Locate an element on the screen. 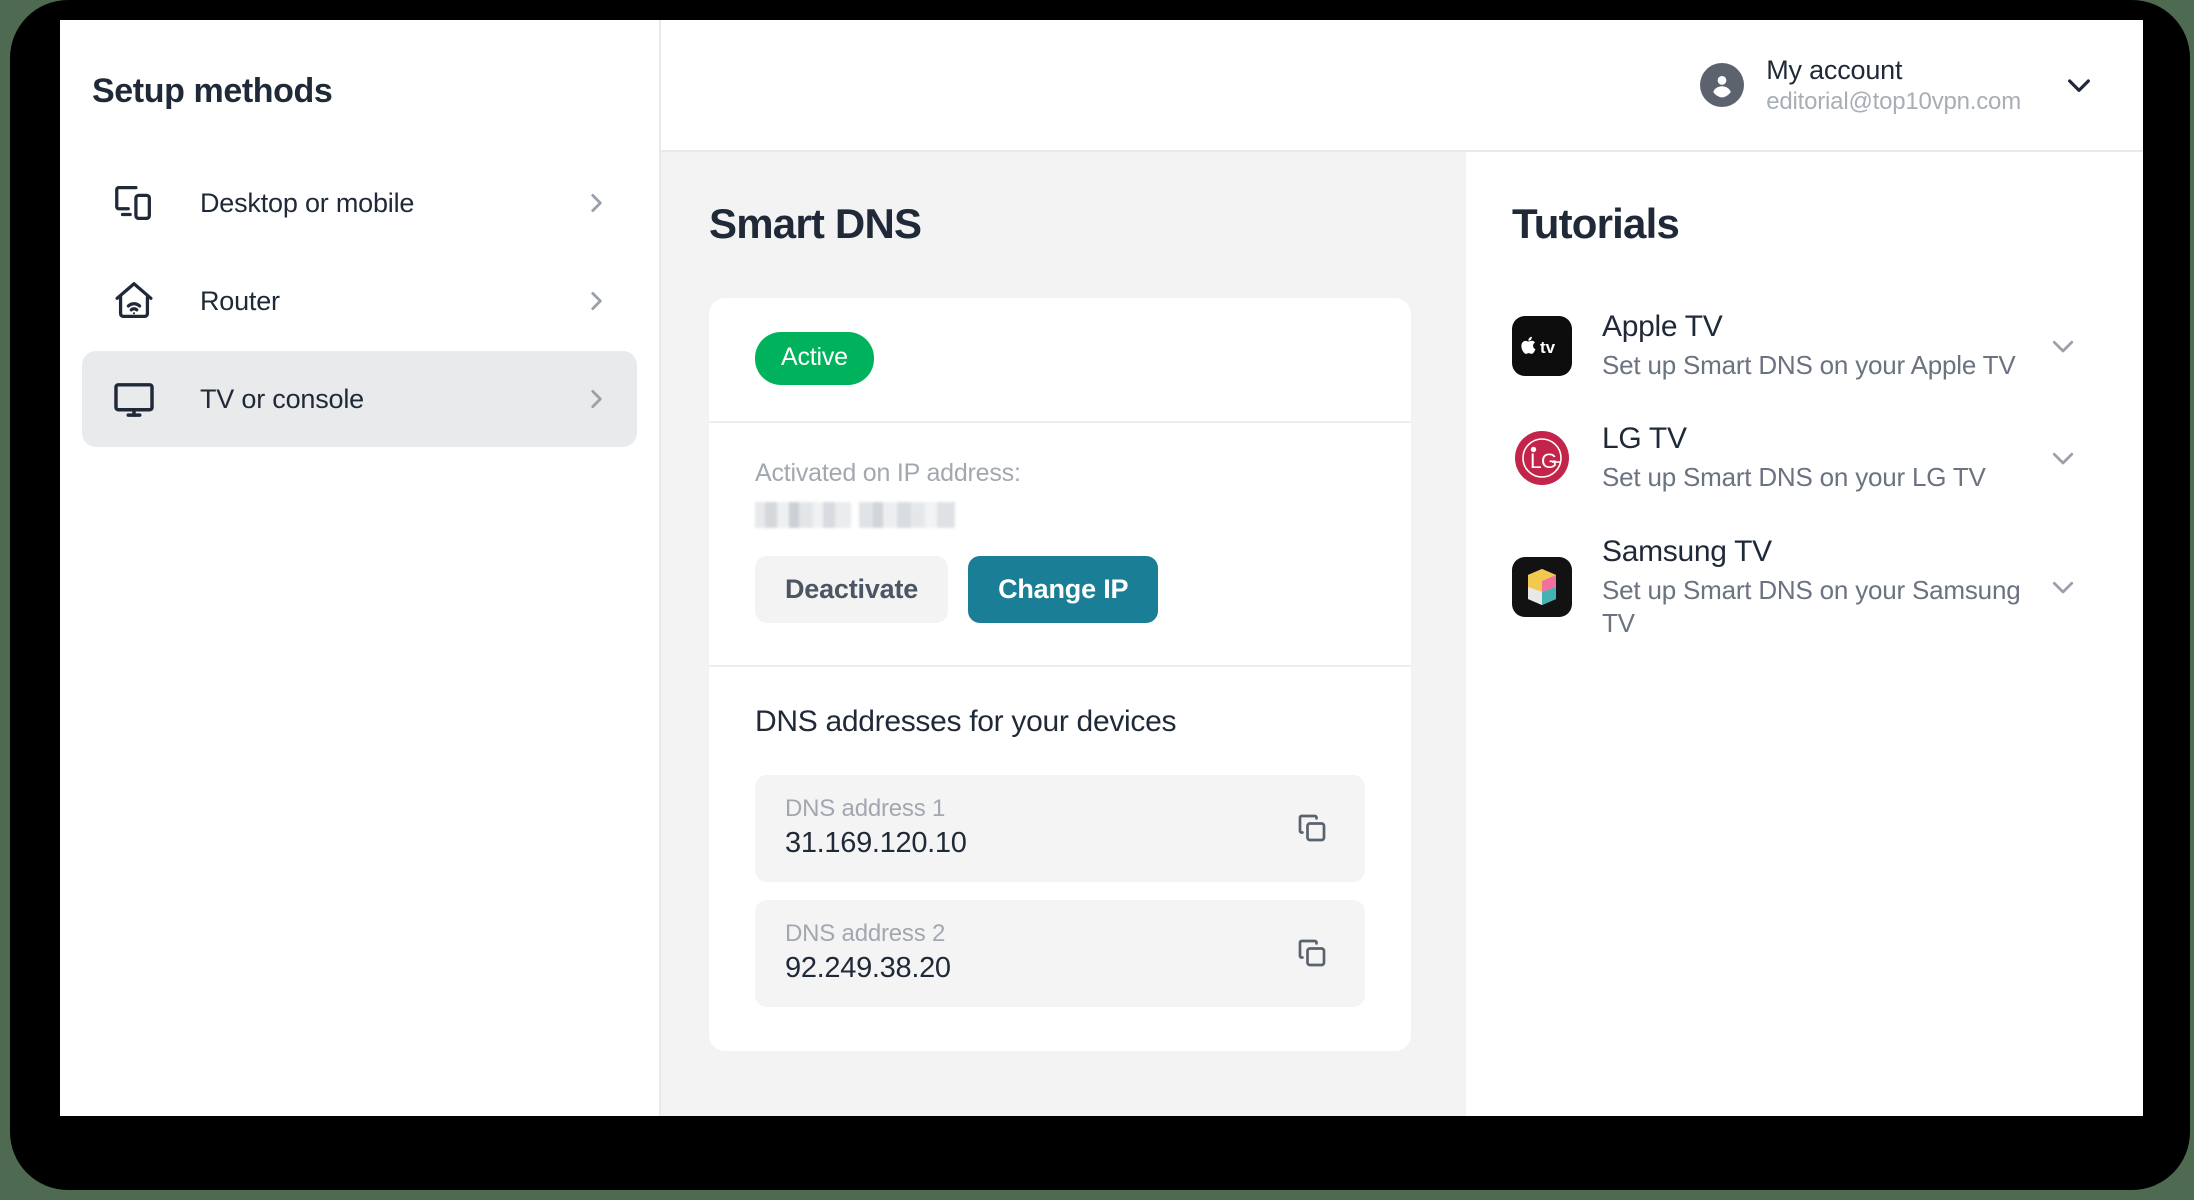  sidebar-item-label: Router is located at coordinates (240, 300).